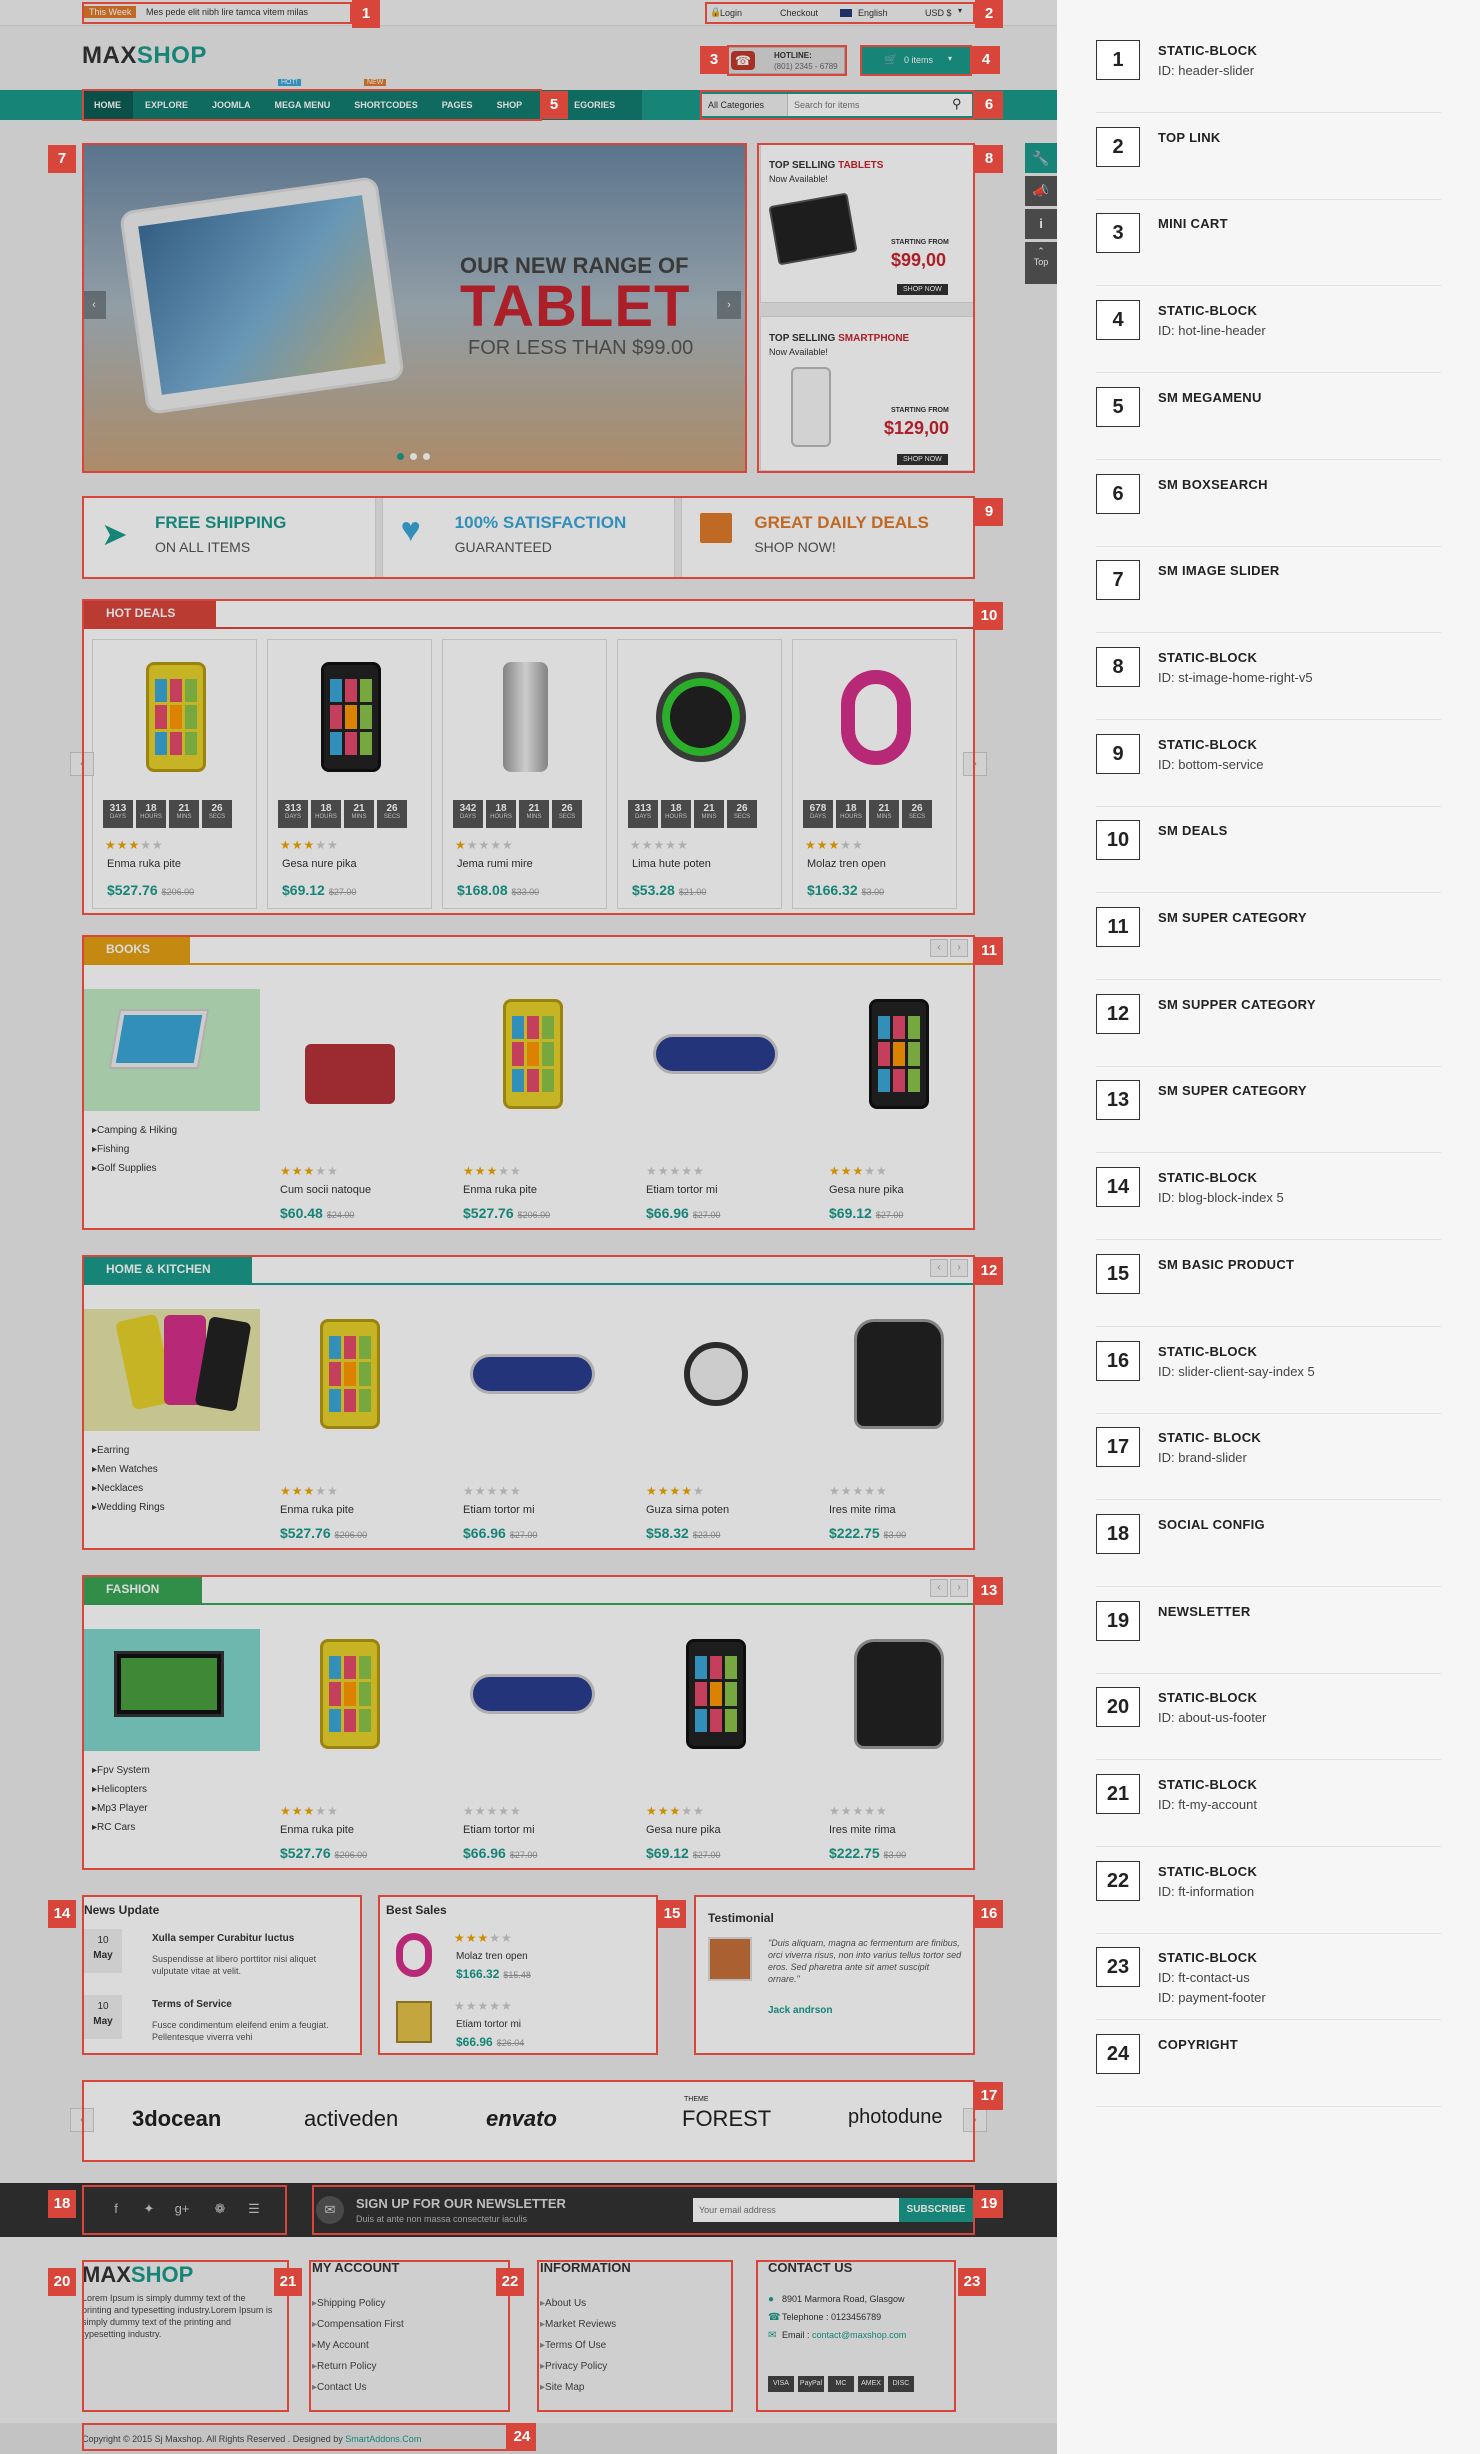 The image size is (1480, 2454). I want to click on home-prev-button: ‹, so click(939, 1268).